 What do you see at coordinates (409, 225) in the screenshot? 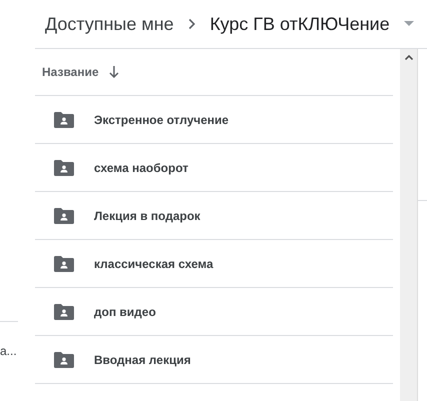
I see `scrollbar` at bounding box center [409, 225].